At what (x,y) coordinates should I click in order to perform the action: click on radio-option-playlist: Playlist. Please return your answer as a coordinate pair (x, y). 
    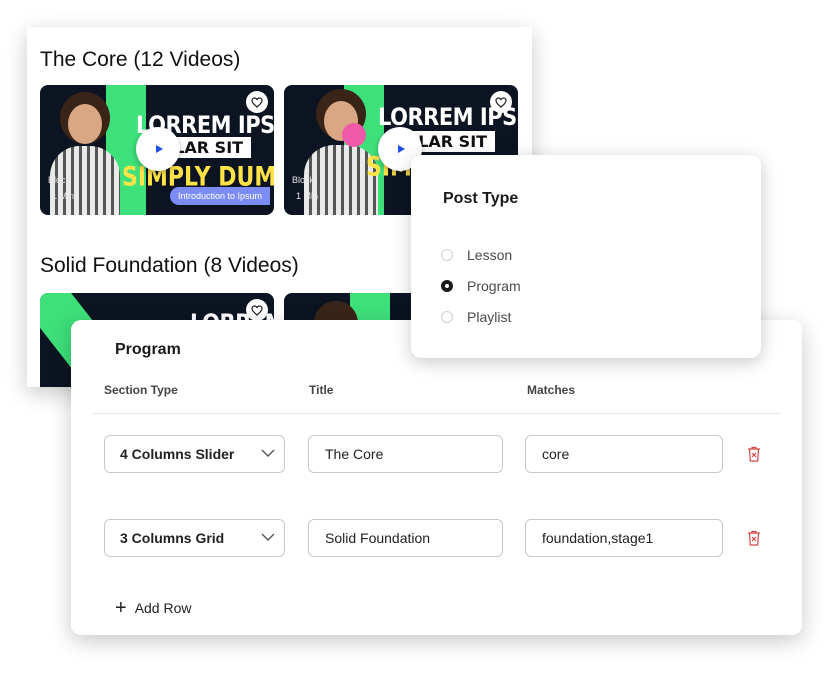
    Looking at the image, I should click on (476, 317).